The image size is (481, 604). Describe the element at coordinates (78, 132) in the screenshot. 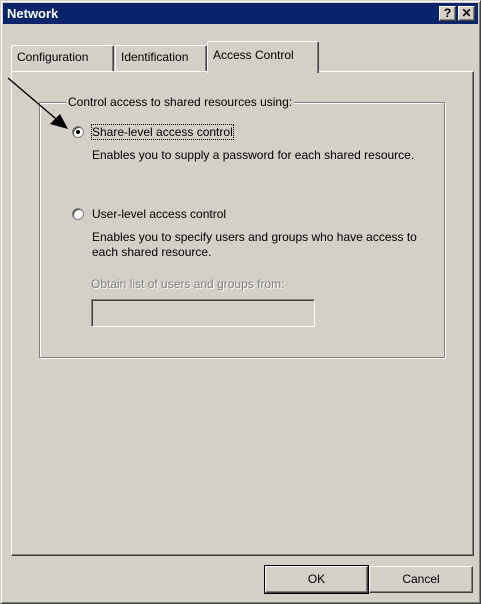

I see `share-level-radio` at that location.